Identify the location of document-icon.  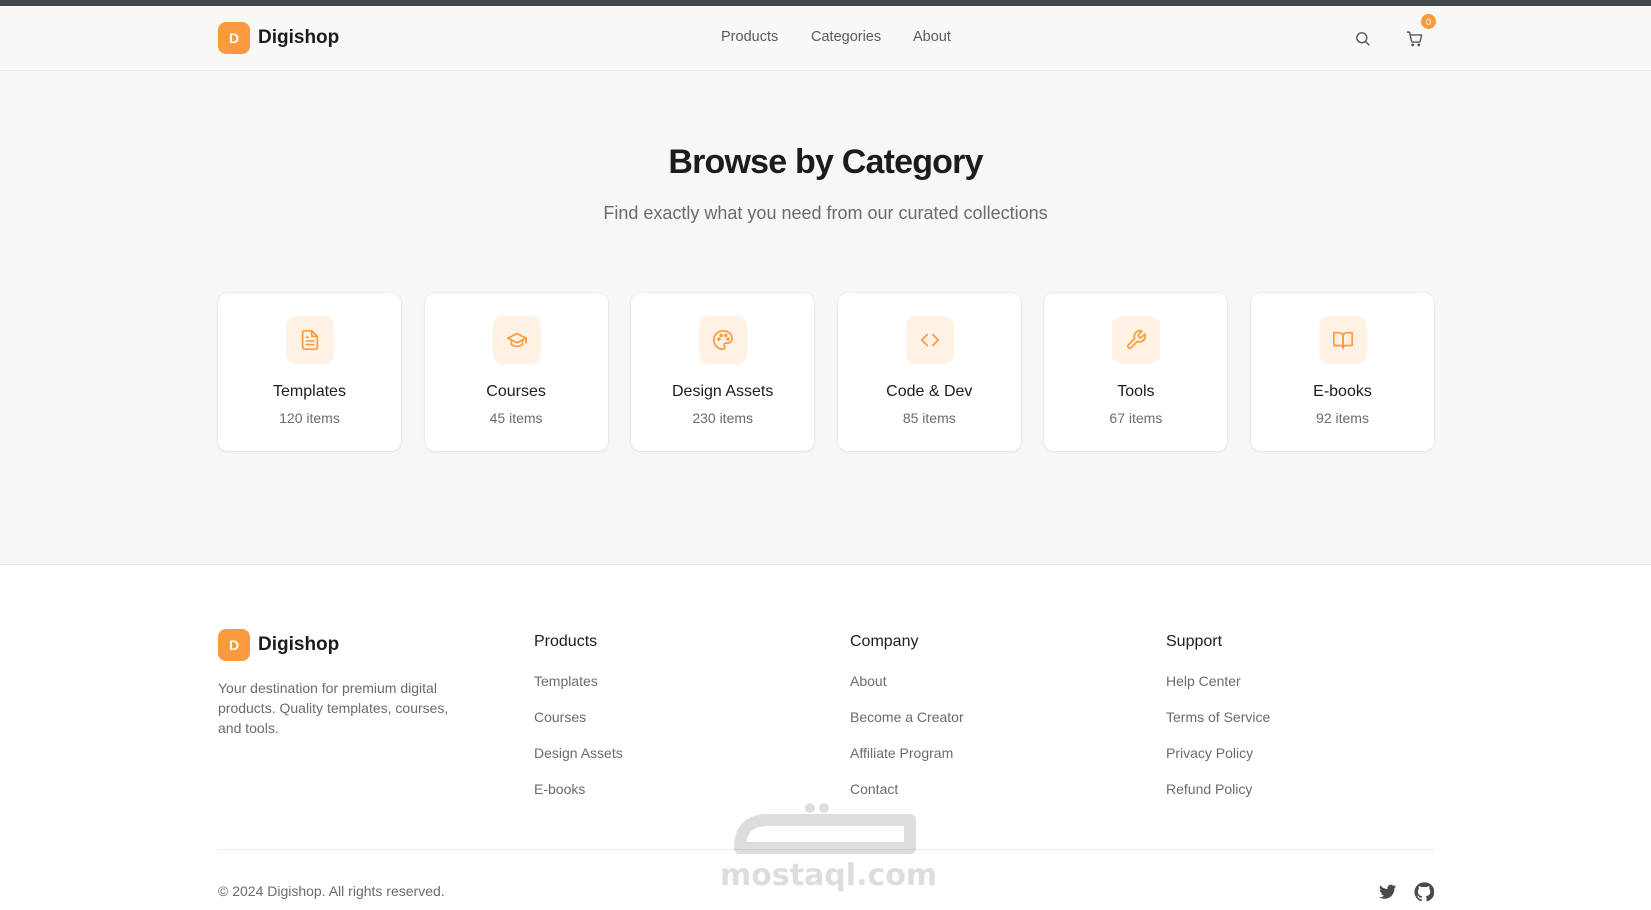
(310, 340).